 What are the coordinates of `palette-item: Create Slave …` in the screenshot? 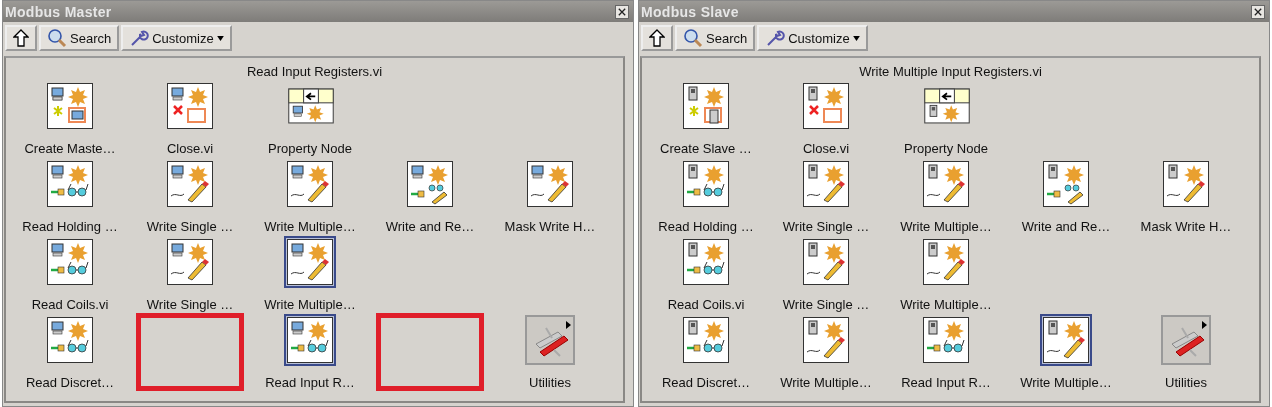 It's located at (706, 119).